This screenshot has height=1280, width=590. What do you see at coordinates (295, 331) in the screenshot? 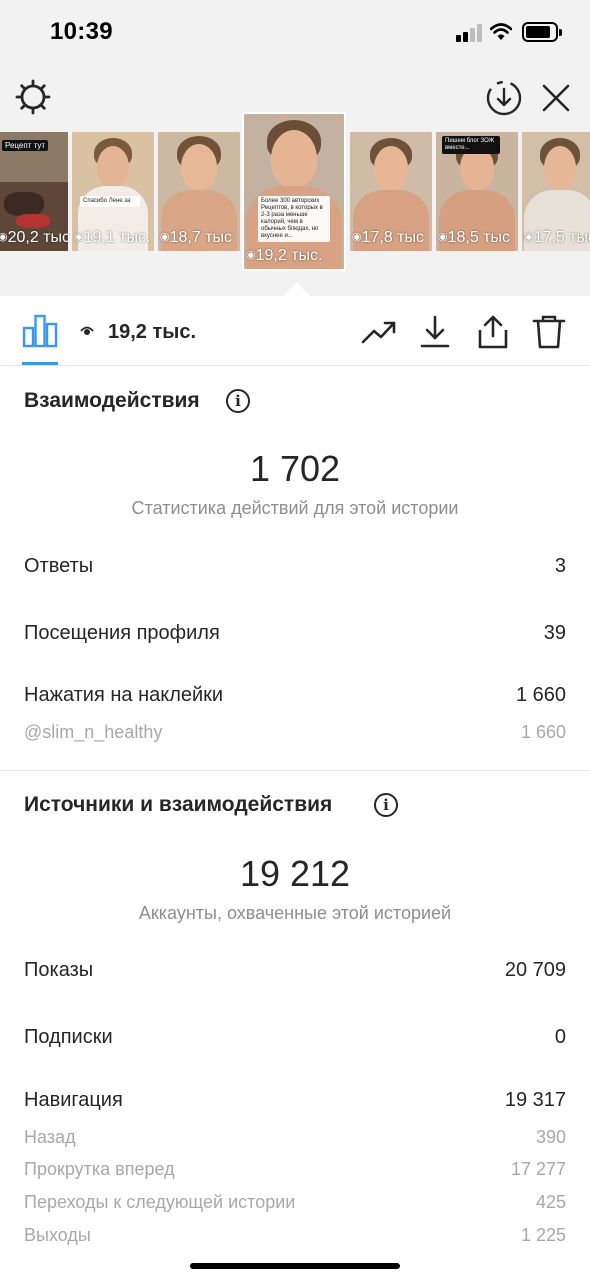
I see `insights-toolbar: 19,2 тыс.` at bounding box center [295, 331].